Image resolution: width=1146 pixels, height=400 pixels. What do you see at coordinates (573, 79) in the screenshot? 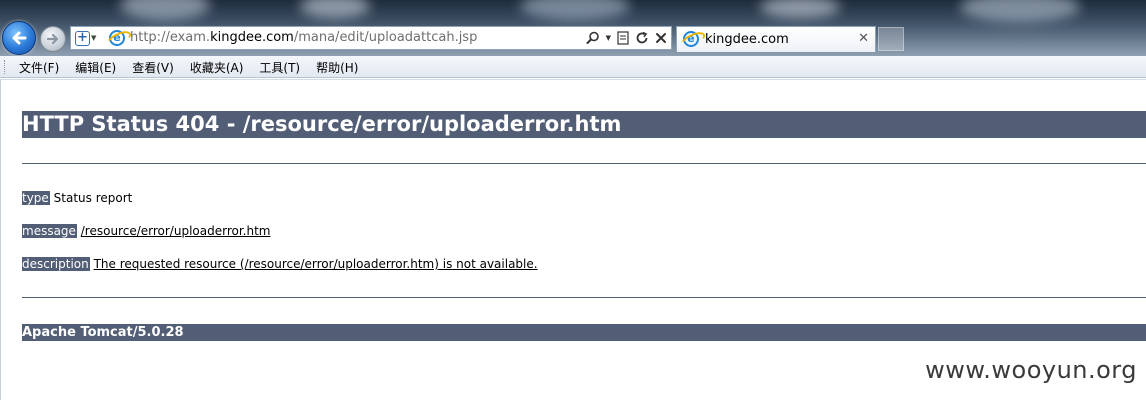
I see `content-divider` at bounding box center [573, 79].